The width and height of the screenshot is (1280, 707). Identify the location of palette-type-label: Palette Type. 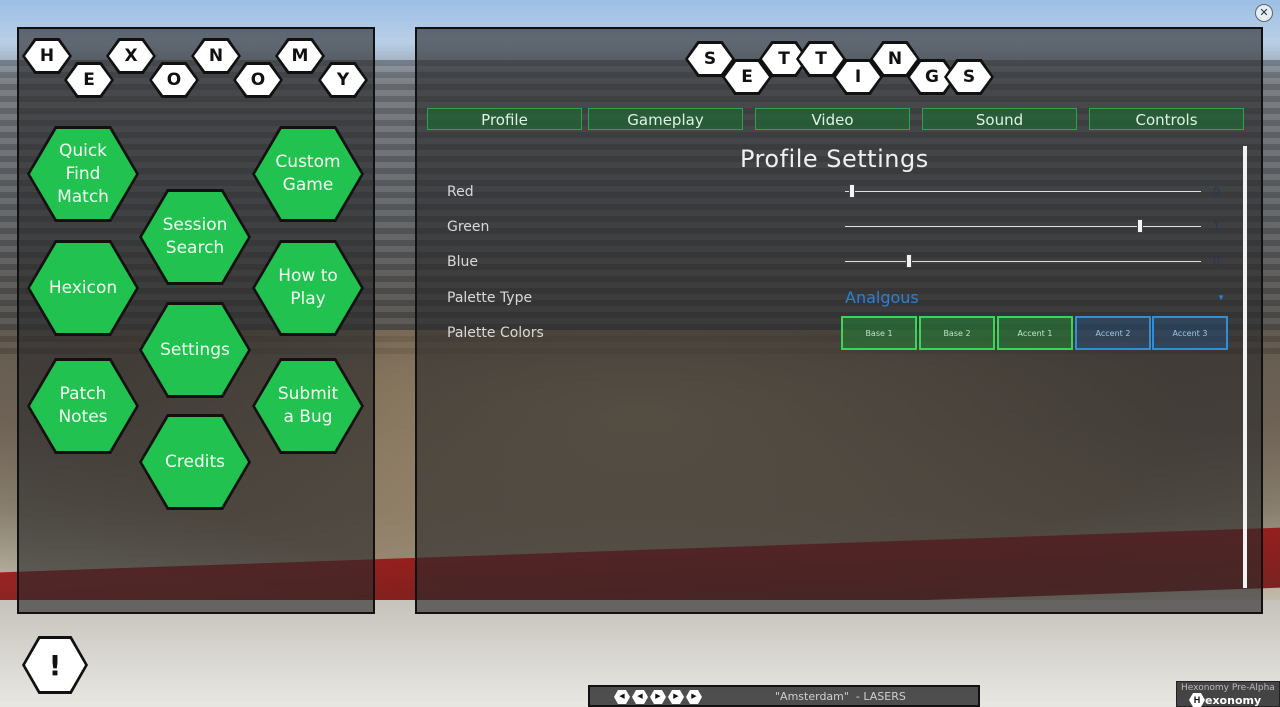
(490, 298).